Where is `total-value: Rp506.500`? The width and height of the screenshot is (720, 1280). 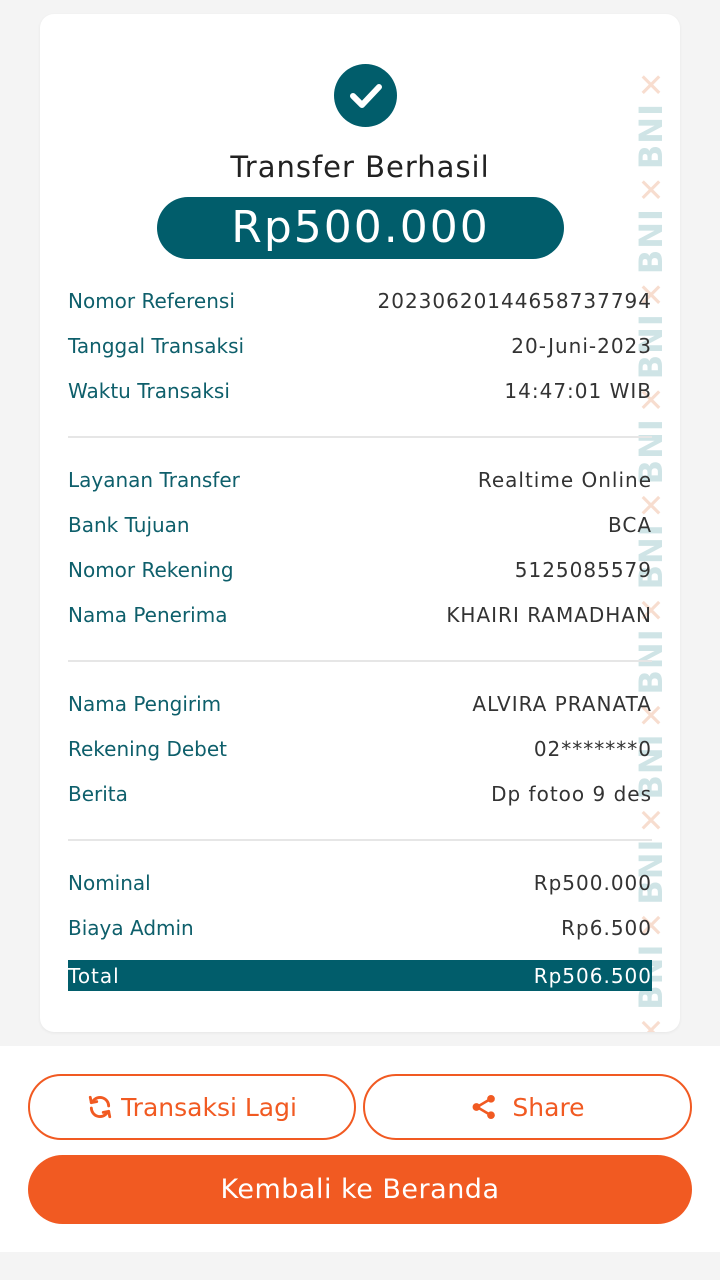
total-value: Rp506.500 is located at coordinates (592, 975).